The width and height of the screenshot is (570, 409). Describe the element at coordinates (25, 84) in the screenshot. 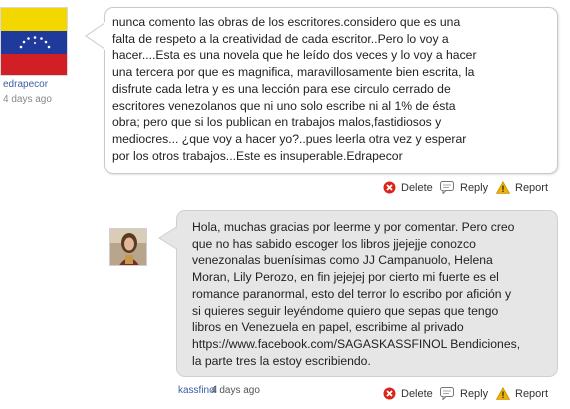

I see `comment-author: edrapecor` at that location.